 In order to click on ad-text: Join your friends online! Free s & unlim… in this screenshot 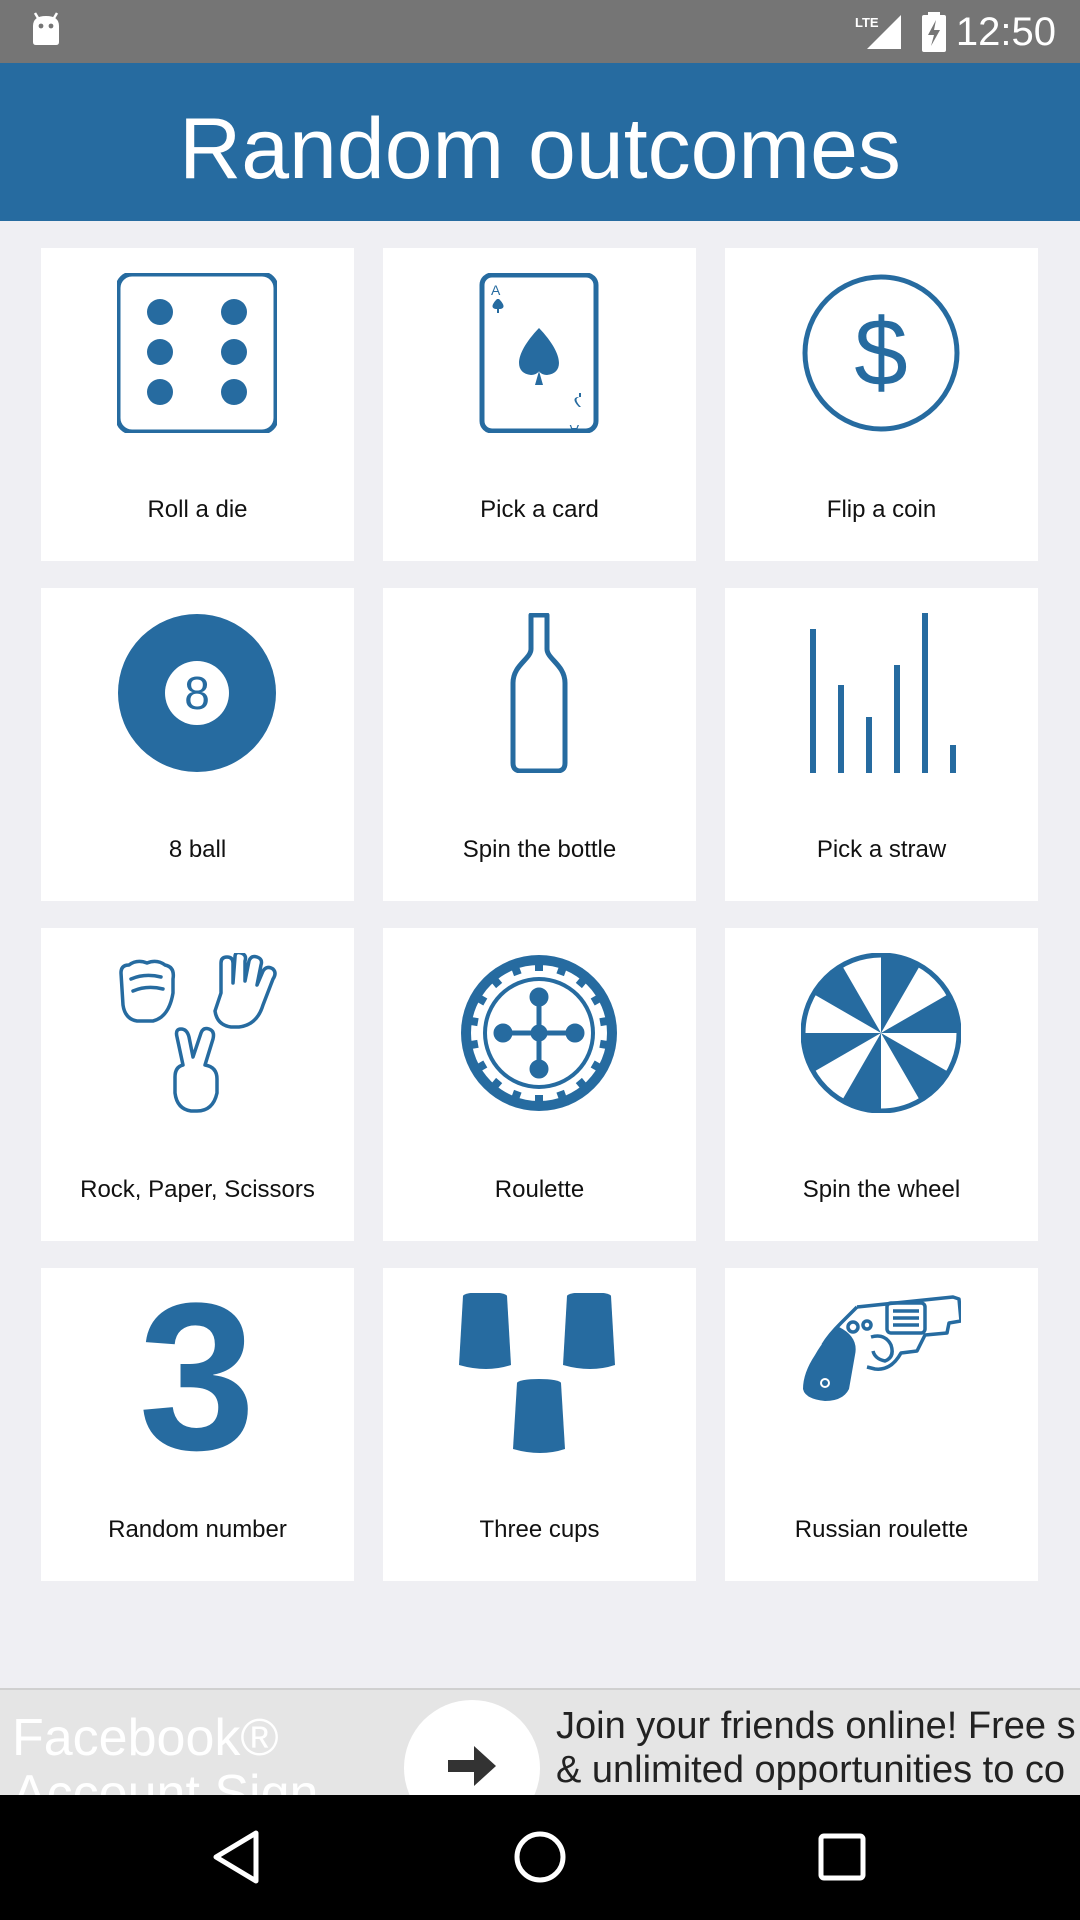, I will do `click(816, 1748)`.